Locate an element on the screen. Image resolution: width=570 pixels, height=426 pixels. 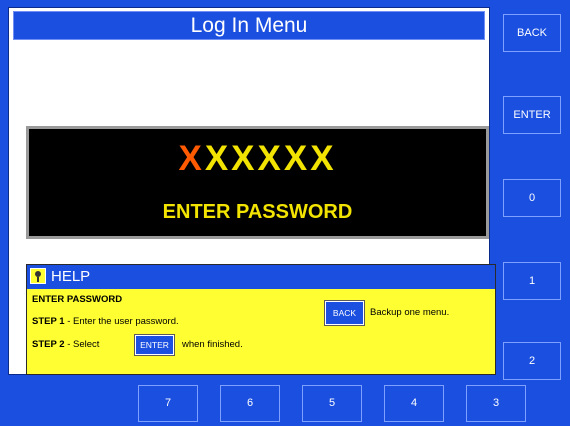
digit-6-button: 6 is located at coordinates (250, 403).